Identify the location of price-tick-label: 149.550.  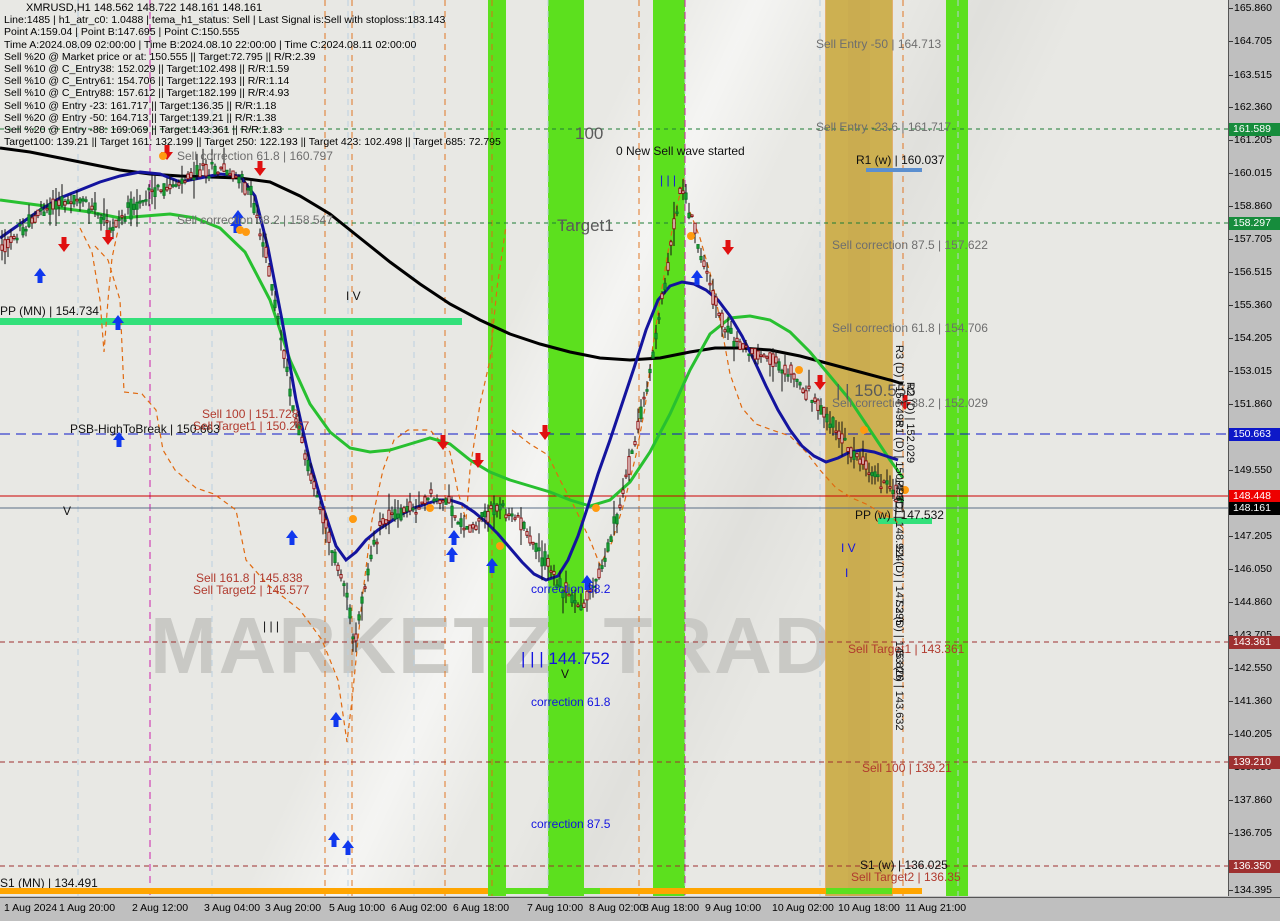
(1253, 470).